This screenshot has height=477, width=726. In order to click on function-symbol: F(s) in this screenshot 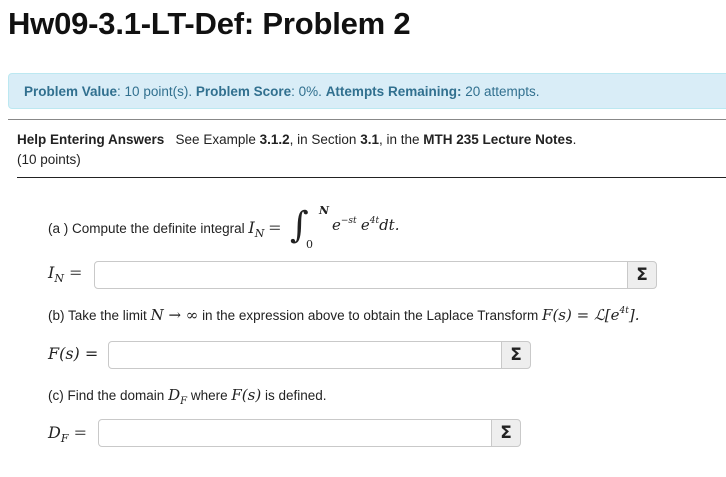, I will do `click(246, 395)`.